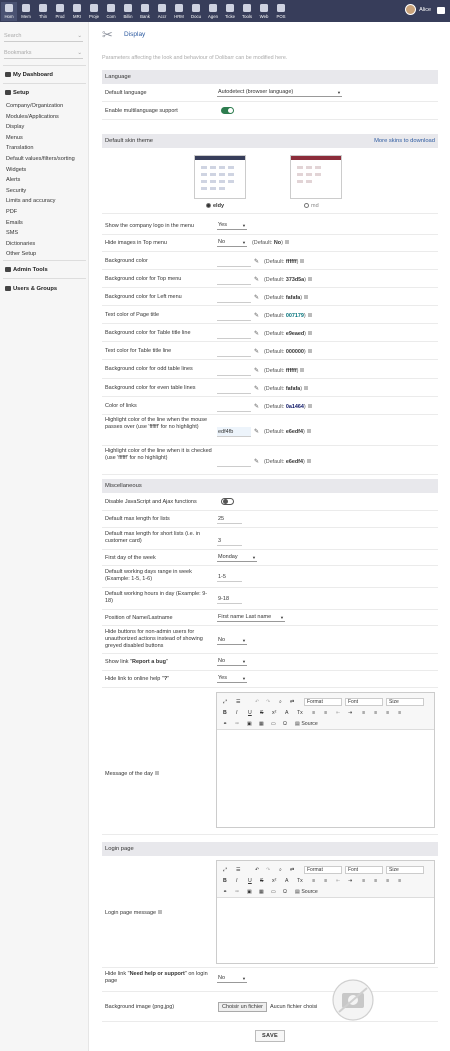 The height and width of the screenshot is (1051, 450). I want to click on sidebar-item-pdf: PDF, so click(11, 212).